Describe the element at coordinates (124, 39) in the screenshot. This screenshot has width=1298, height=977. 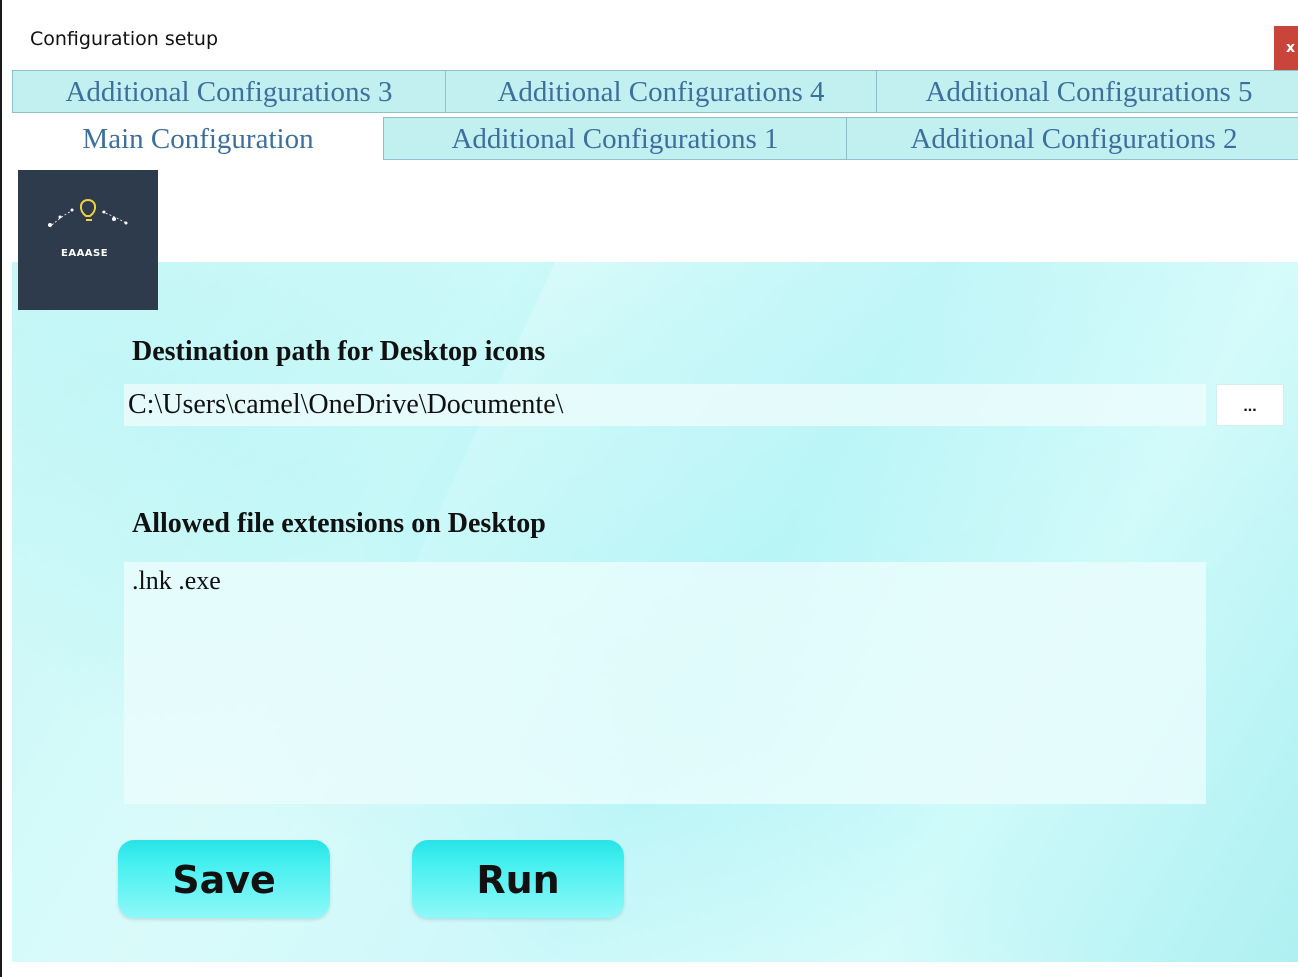
I see `window-title: Configuration setup` at that location.